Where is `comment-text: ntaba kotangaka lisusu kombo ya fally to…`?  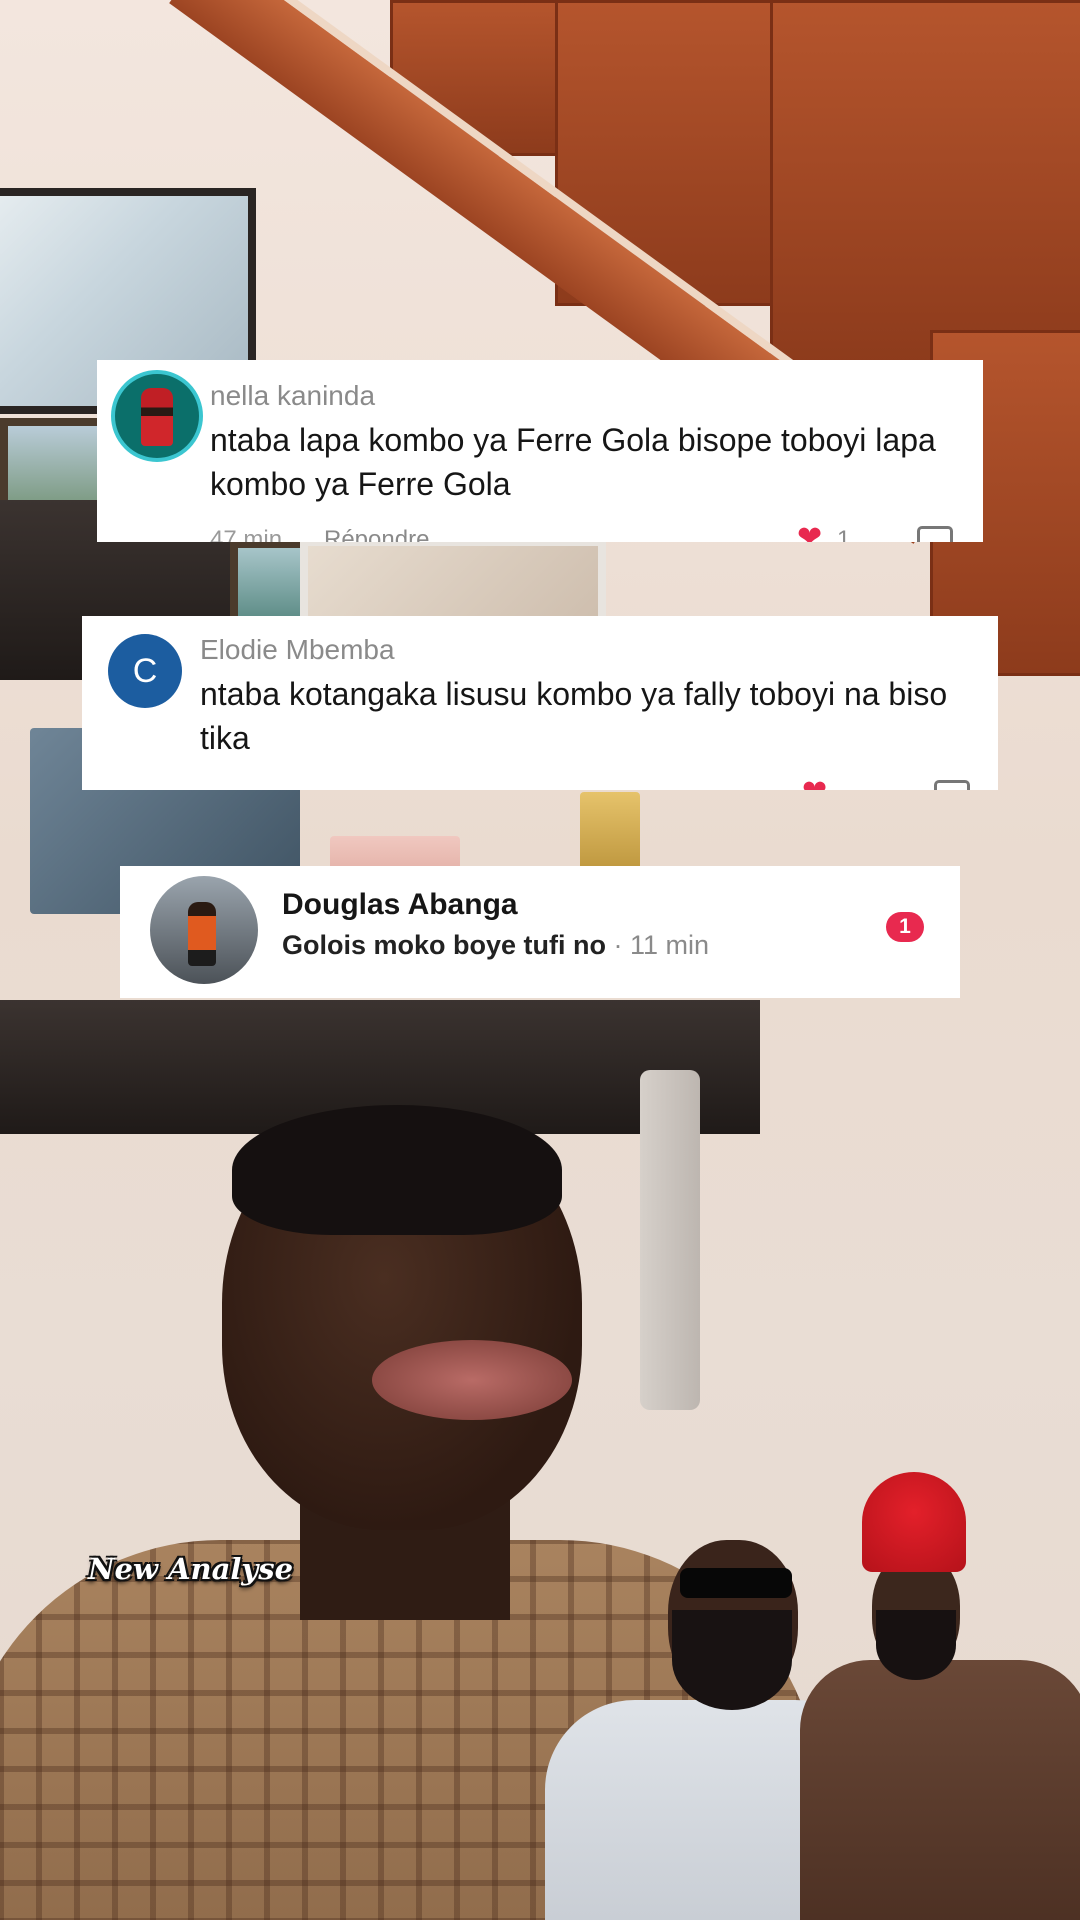
comment-text: ntaba kotangaka lisusu kombo ya fally to… is located at coordinates (574, 716).